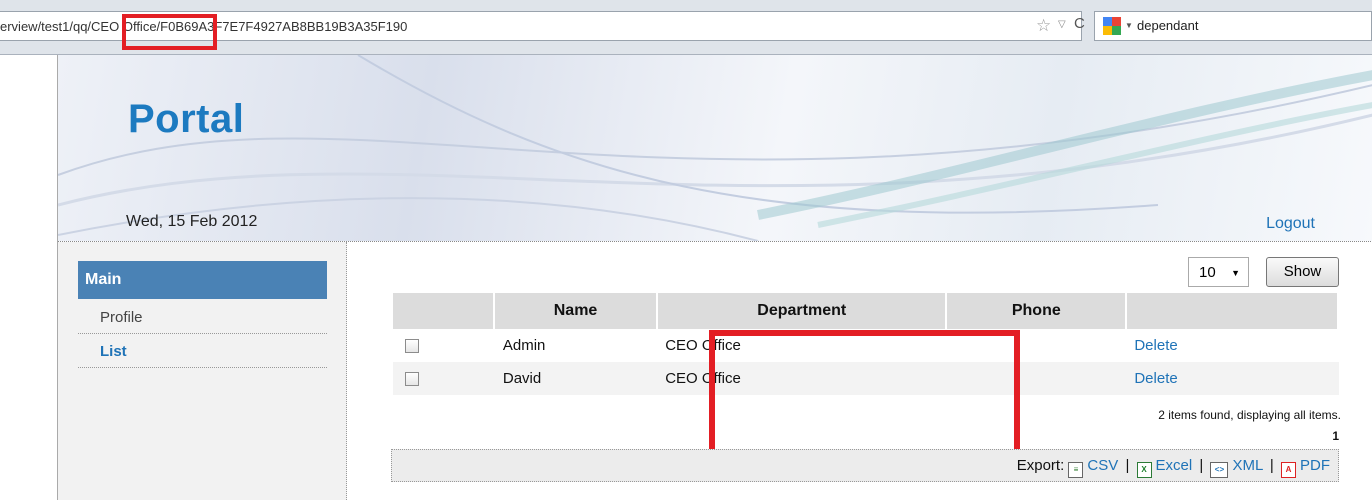 The image size is (1372, 500). Describe the element at coordinates (1219, 470) in the screenshot. I see `xml-file-icon: <>` at that location.